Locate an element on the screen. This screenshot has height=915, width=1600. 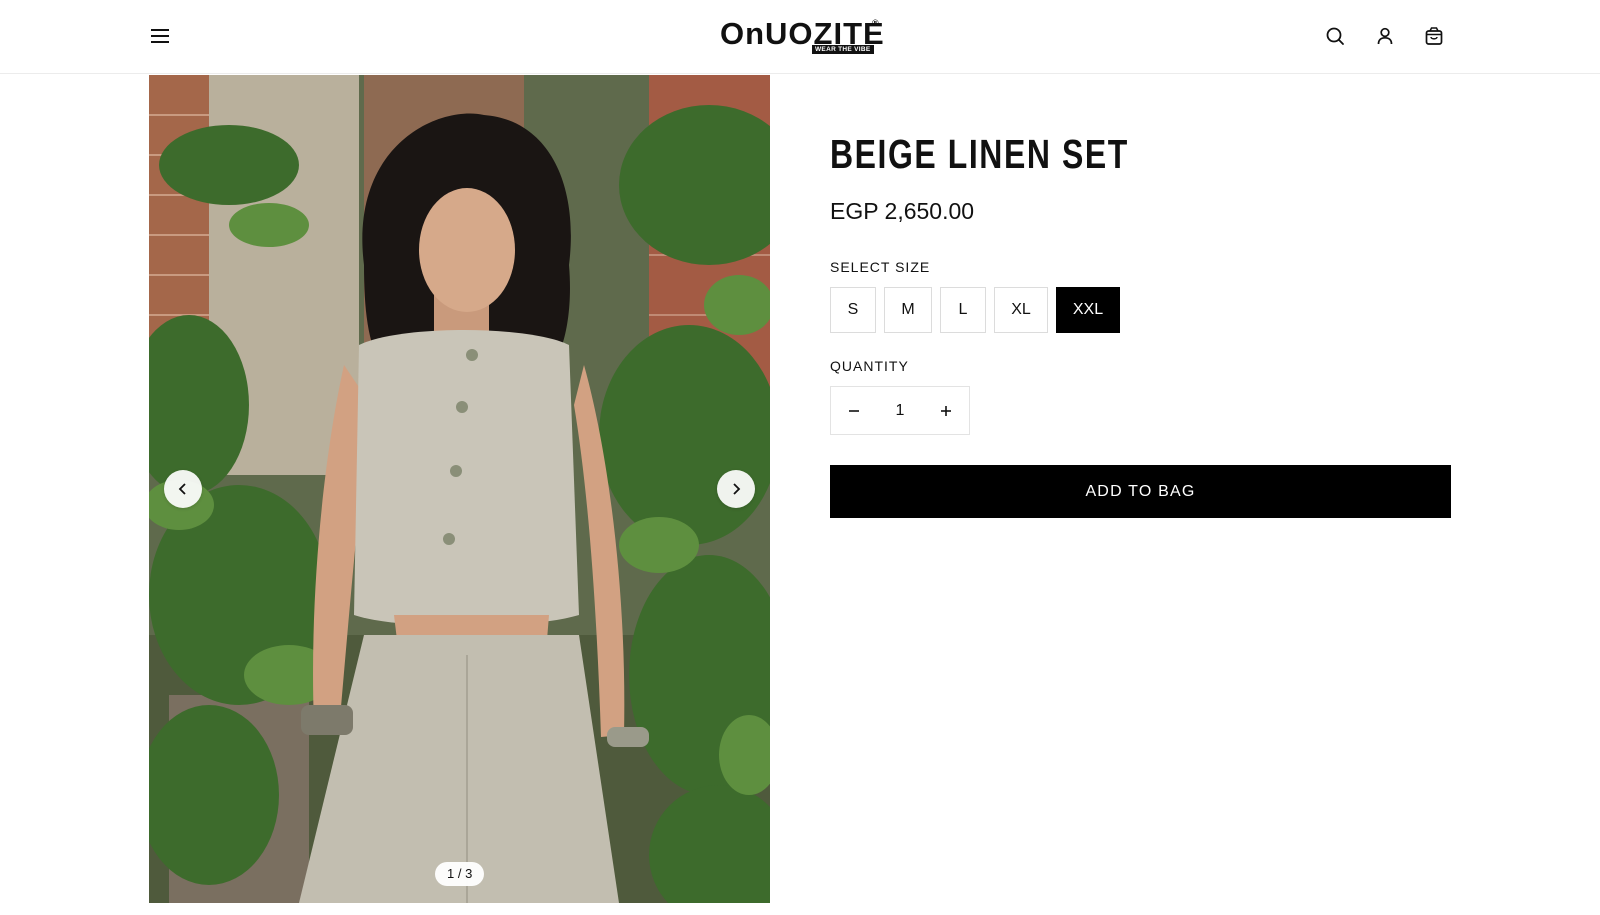
gallery-prev-button is located at coordinates (183, 489).